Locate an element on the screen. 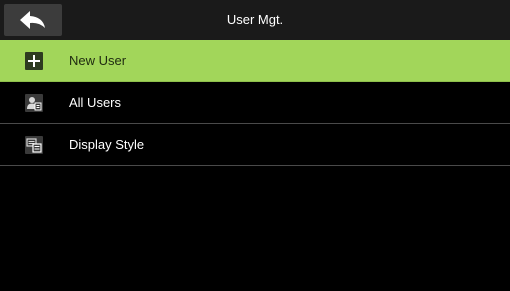  menu-item-all-users: All Users is located at coordinates (255, 103).